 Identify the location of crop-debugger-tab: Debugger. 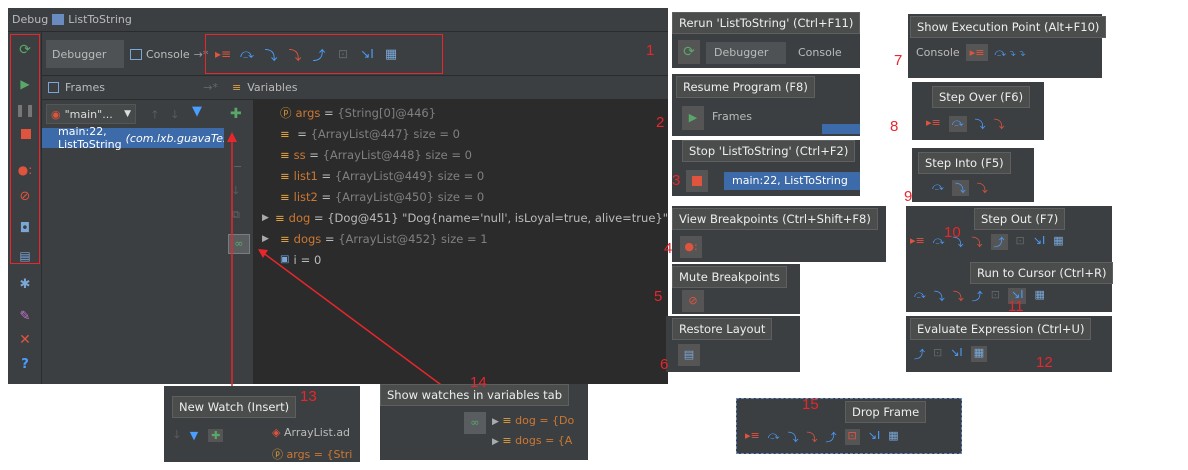
(746, 53).